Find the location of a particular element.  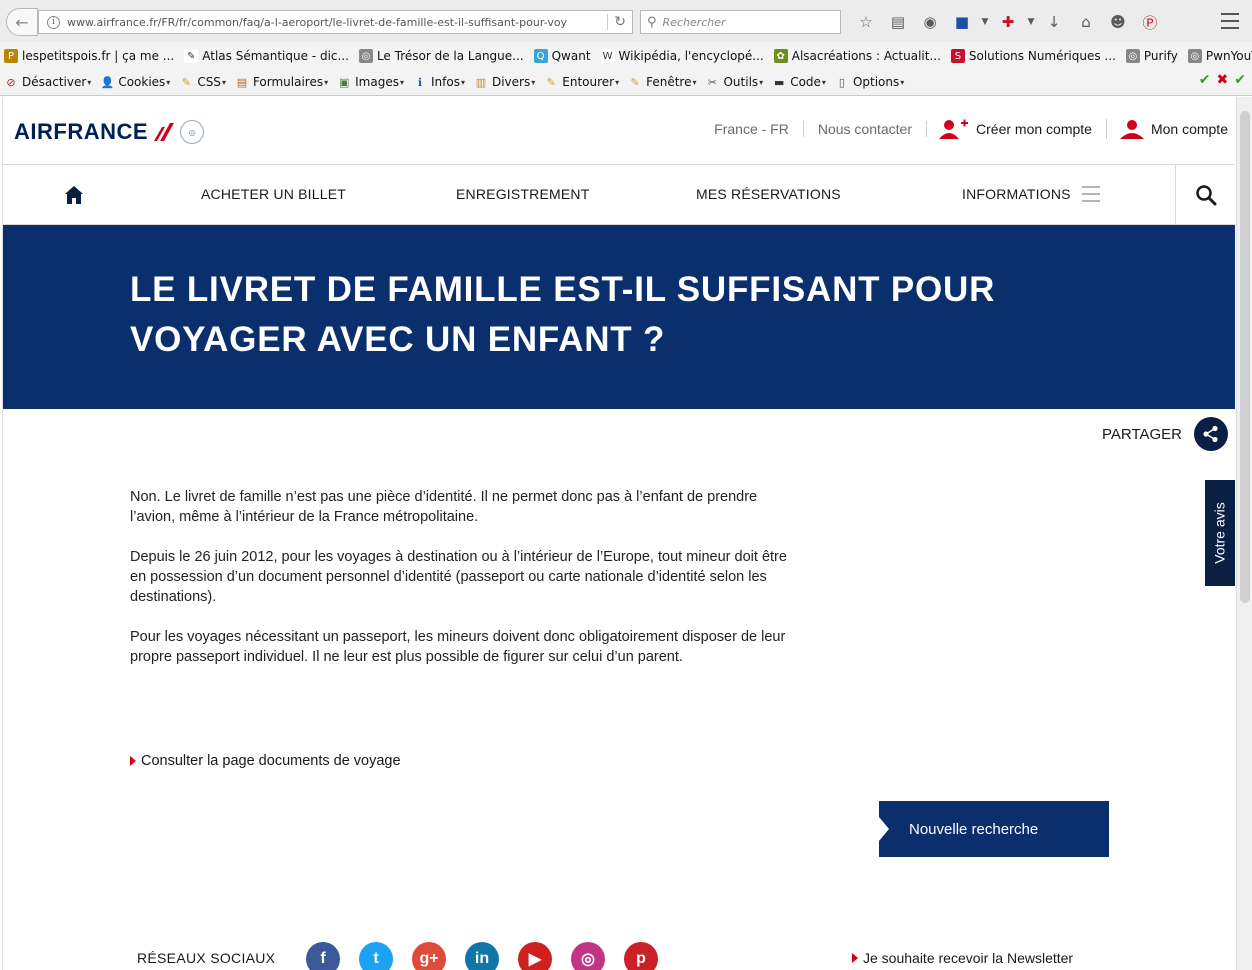

browser-search-input: ⚲ Rechercher is located at coordinates (740, 22).